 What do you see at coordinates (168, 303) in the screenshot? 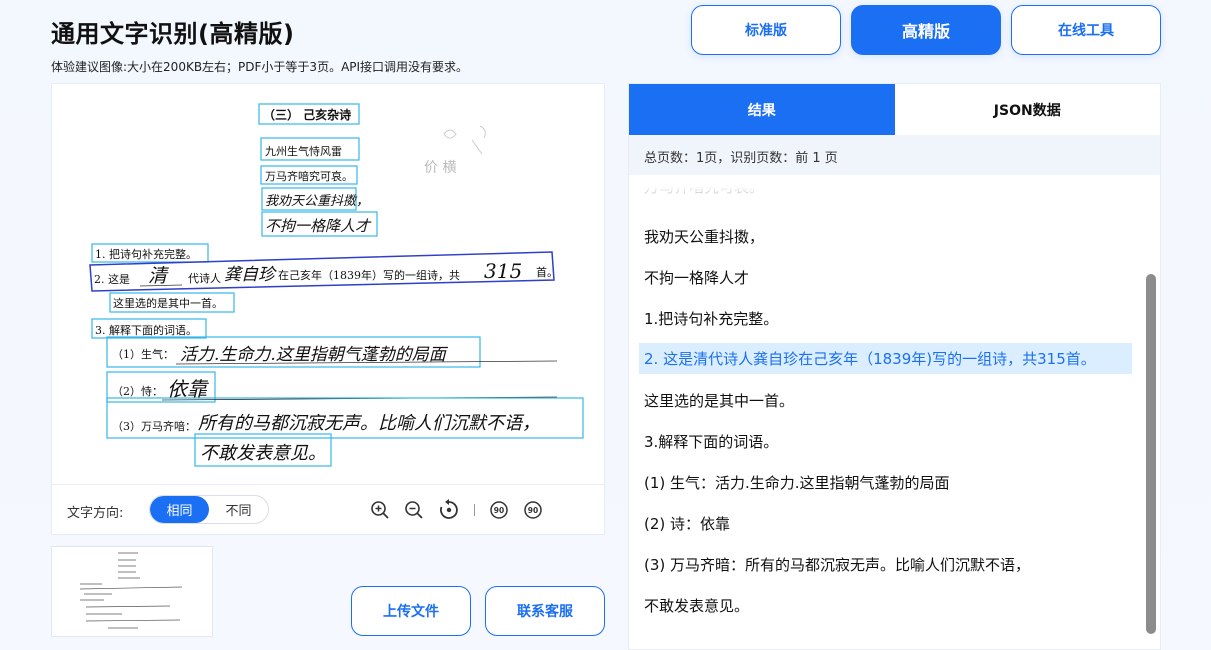
I see `doc-text: 这里选的是其中一首。` at bounding box center [168, 303].